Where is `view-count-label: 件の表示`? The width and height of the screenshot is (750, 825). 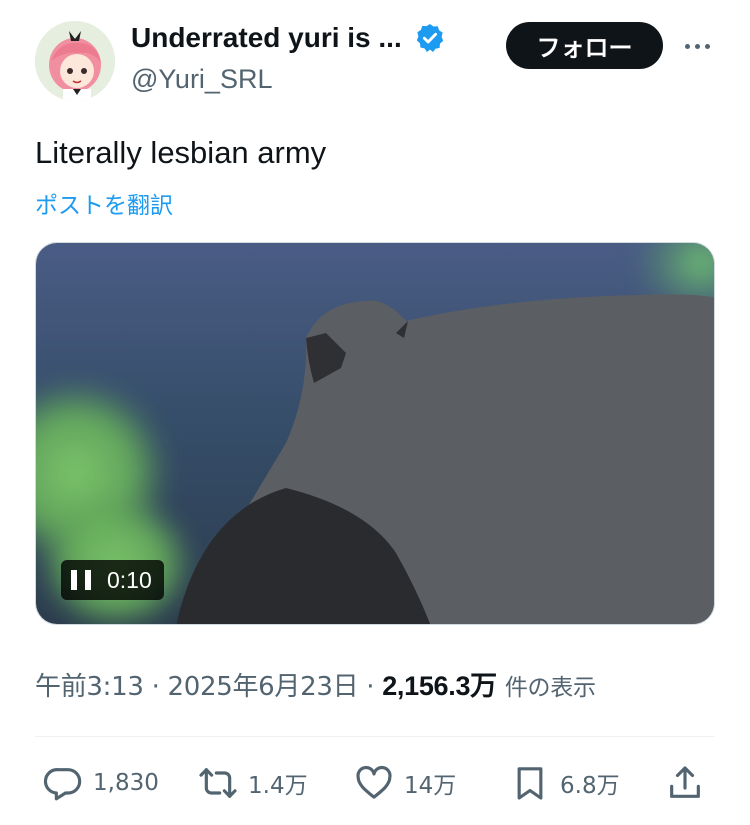
view-count-label: 件の表示 is located at coordinates (550, 688).